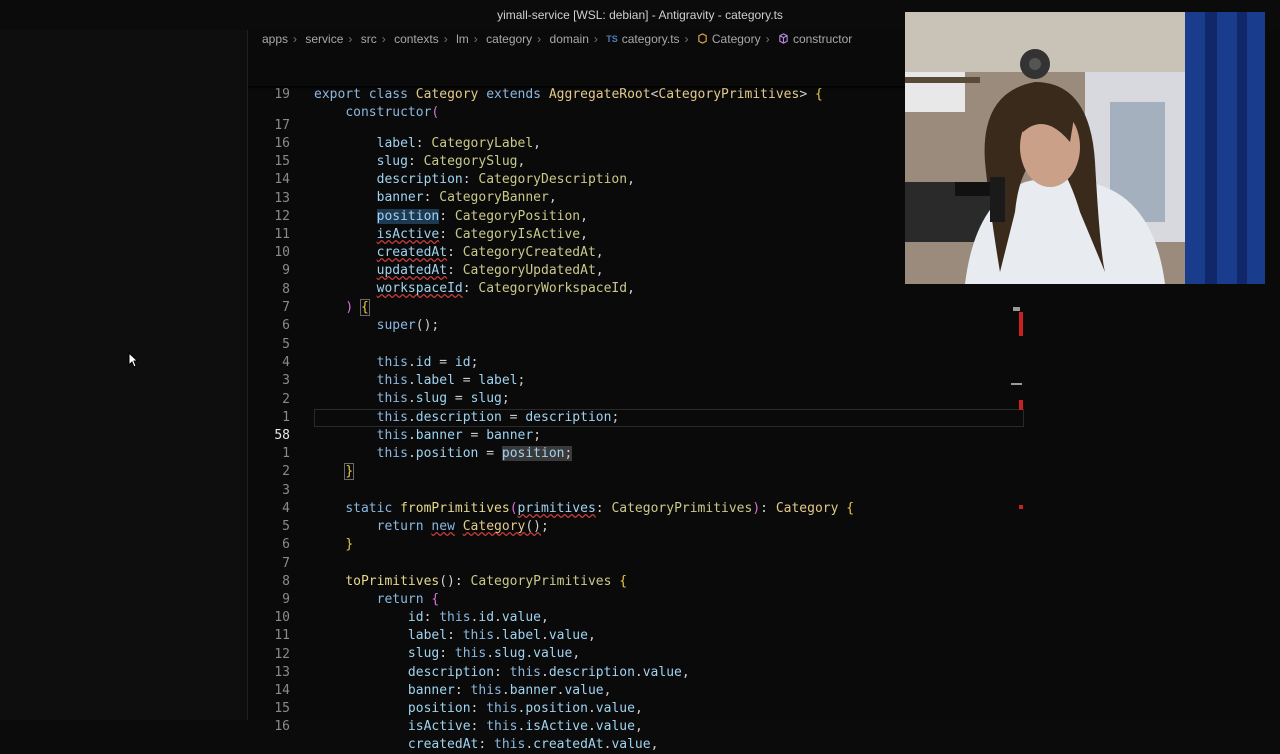 The height and width of the screenshot is (754, 1280). What do you see at coordinates (1016, 309) in the screenshot?
I see `overview-marker` at bounding box center [1016, 309].